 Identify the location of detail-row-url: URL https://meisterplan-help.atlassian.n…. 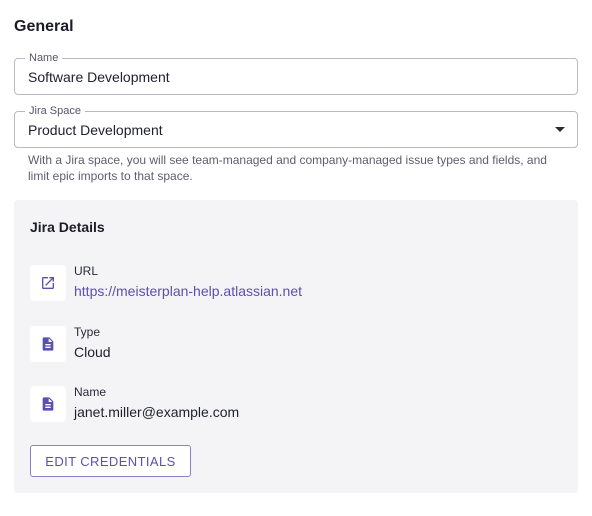
(290, 283).